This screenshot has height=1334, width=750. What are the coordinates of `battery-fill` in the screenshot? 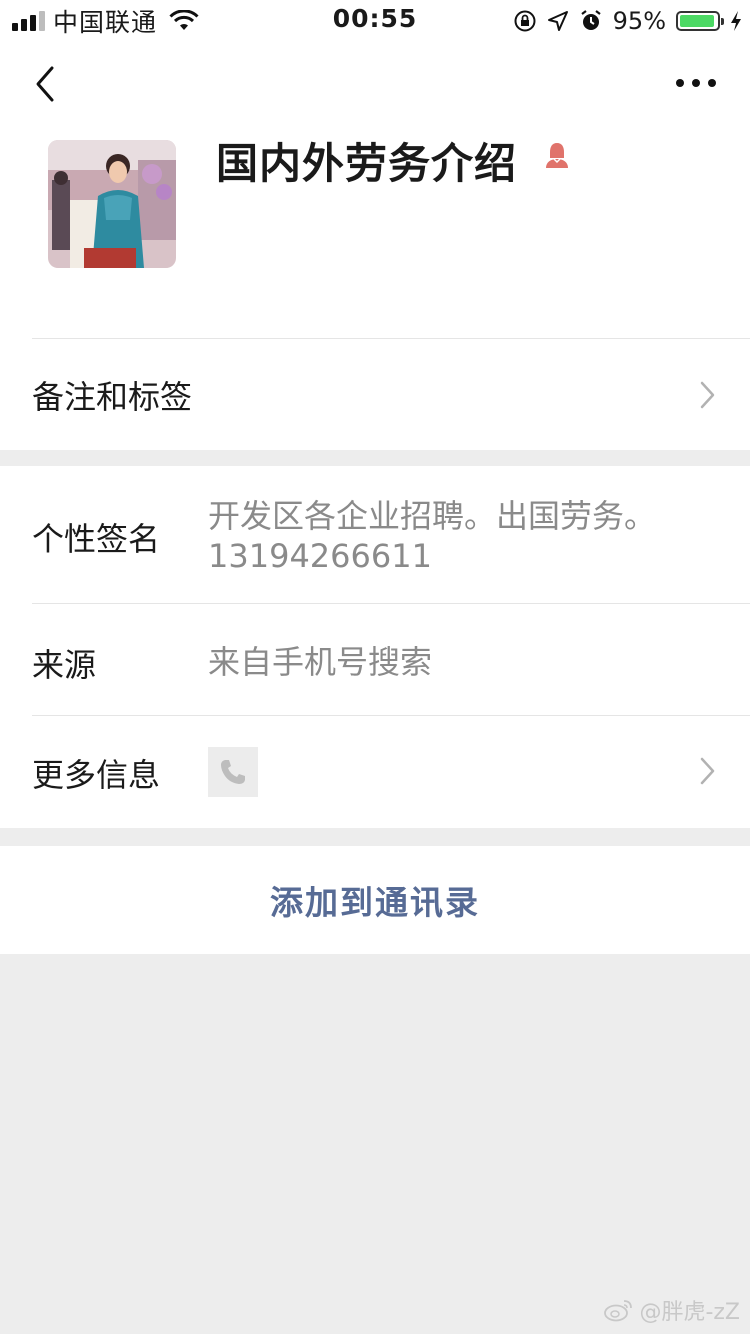 It's located at (697, 21).